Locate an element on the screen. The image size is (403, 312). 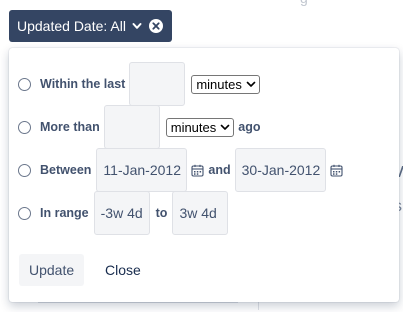
between-start-date-input: 11-Jan-2012 is located at coordinates (142, 170).